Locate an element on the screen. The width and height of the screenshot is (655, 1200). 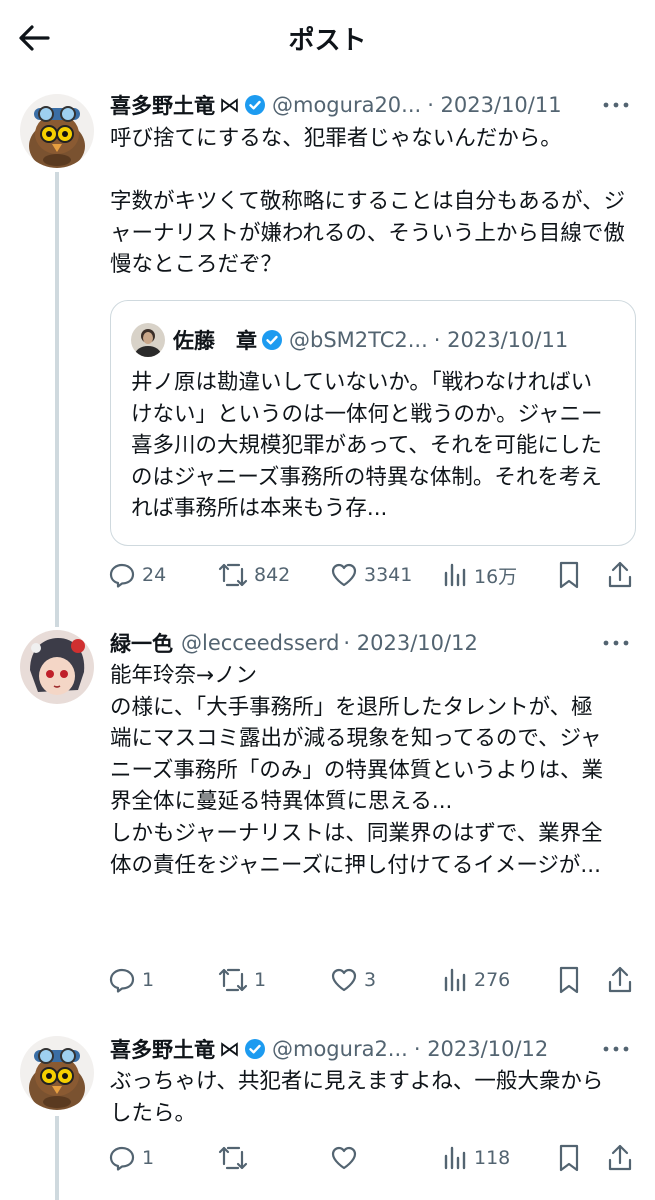
views-button: 118 is located at coordinates (476, 1158).